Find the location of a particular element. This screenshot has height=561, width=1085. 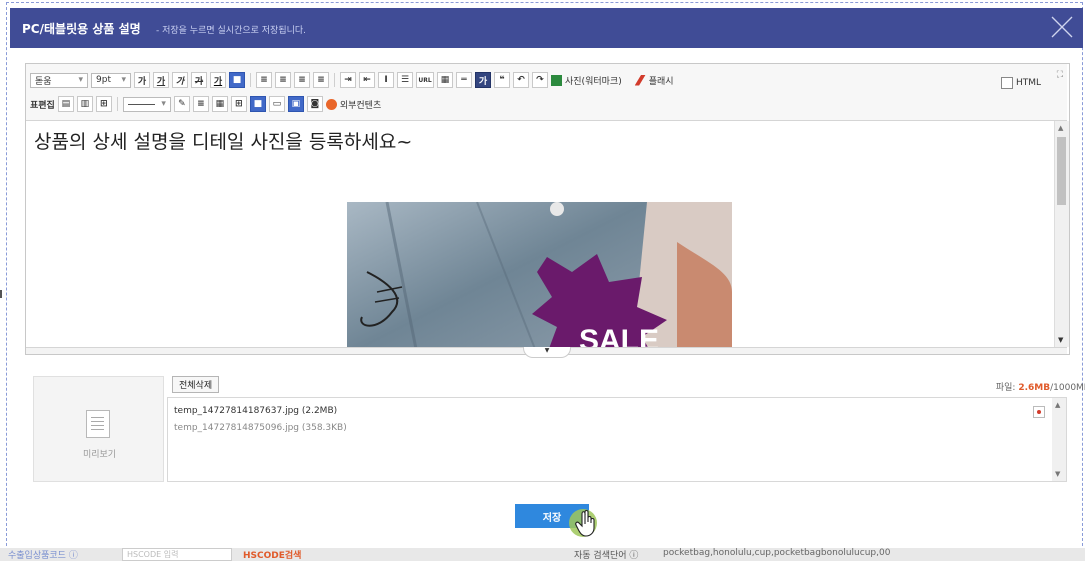

line-style-icon is located at coordinates (141, 104).